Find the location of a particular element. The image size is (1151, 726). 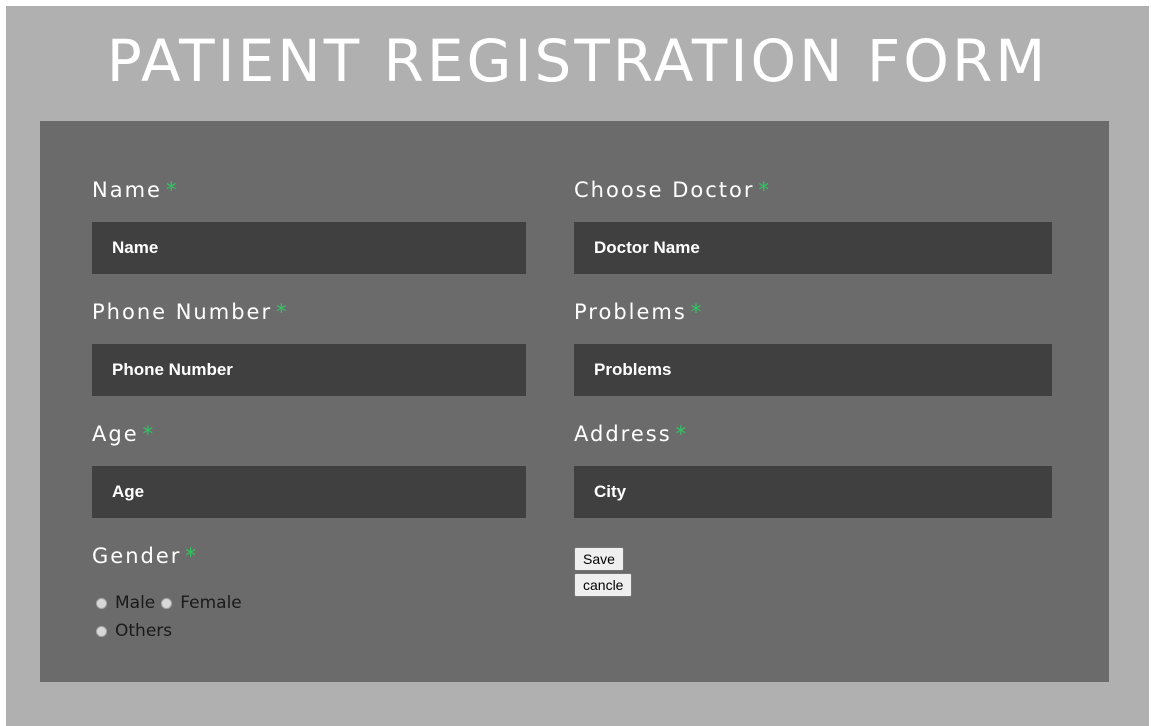

gender-label-text: Gender is located at coordinates (137, 556).